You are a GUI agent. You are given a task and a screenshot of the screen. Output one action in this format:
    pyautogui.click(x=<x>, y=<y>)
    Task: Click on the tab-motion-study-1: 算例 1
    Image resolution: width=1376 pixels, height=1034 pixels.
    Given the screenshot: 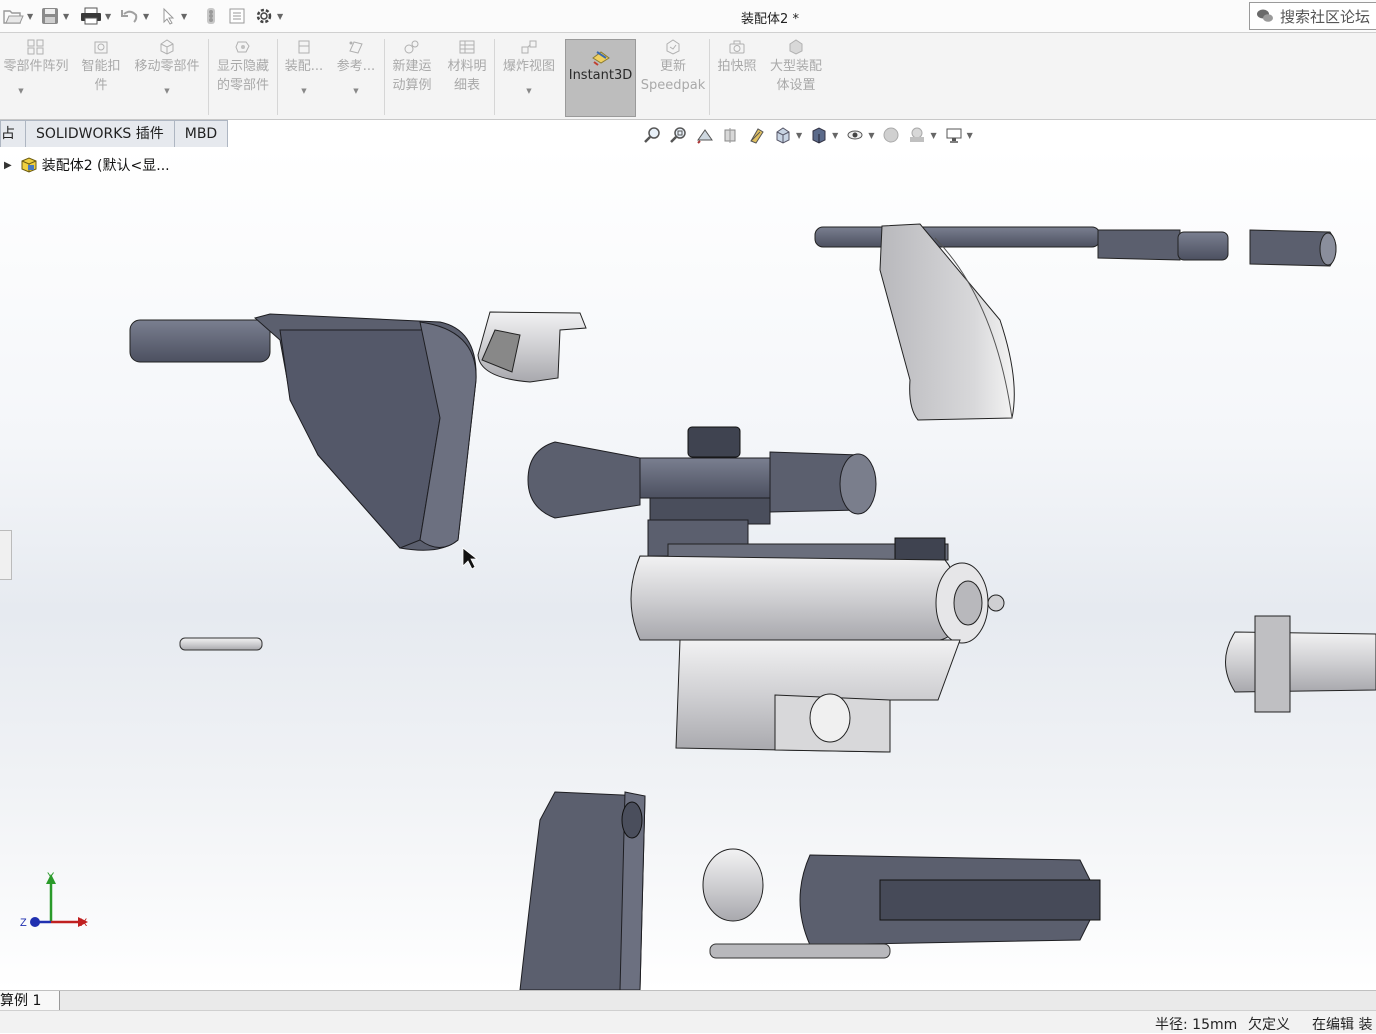 What is the action you would take?
    pyautogui.click(x=30, y=1001)
    